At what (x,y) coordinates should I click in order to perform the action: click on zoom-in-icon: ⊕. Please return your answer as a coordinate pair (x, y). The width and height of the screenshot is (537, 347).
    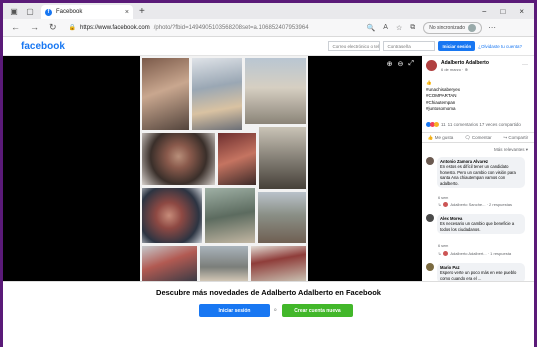
    Looking at the image, I should click on (390, 64).